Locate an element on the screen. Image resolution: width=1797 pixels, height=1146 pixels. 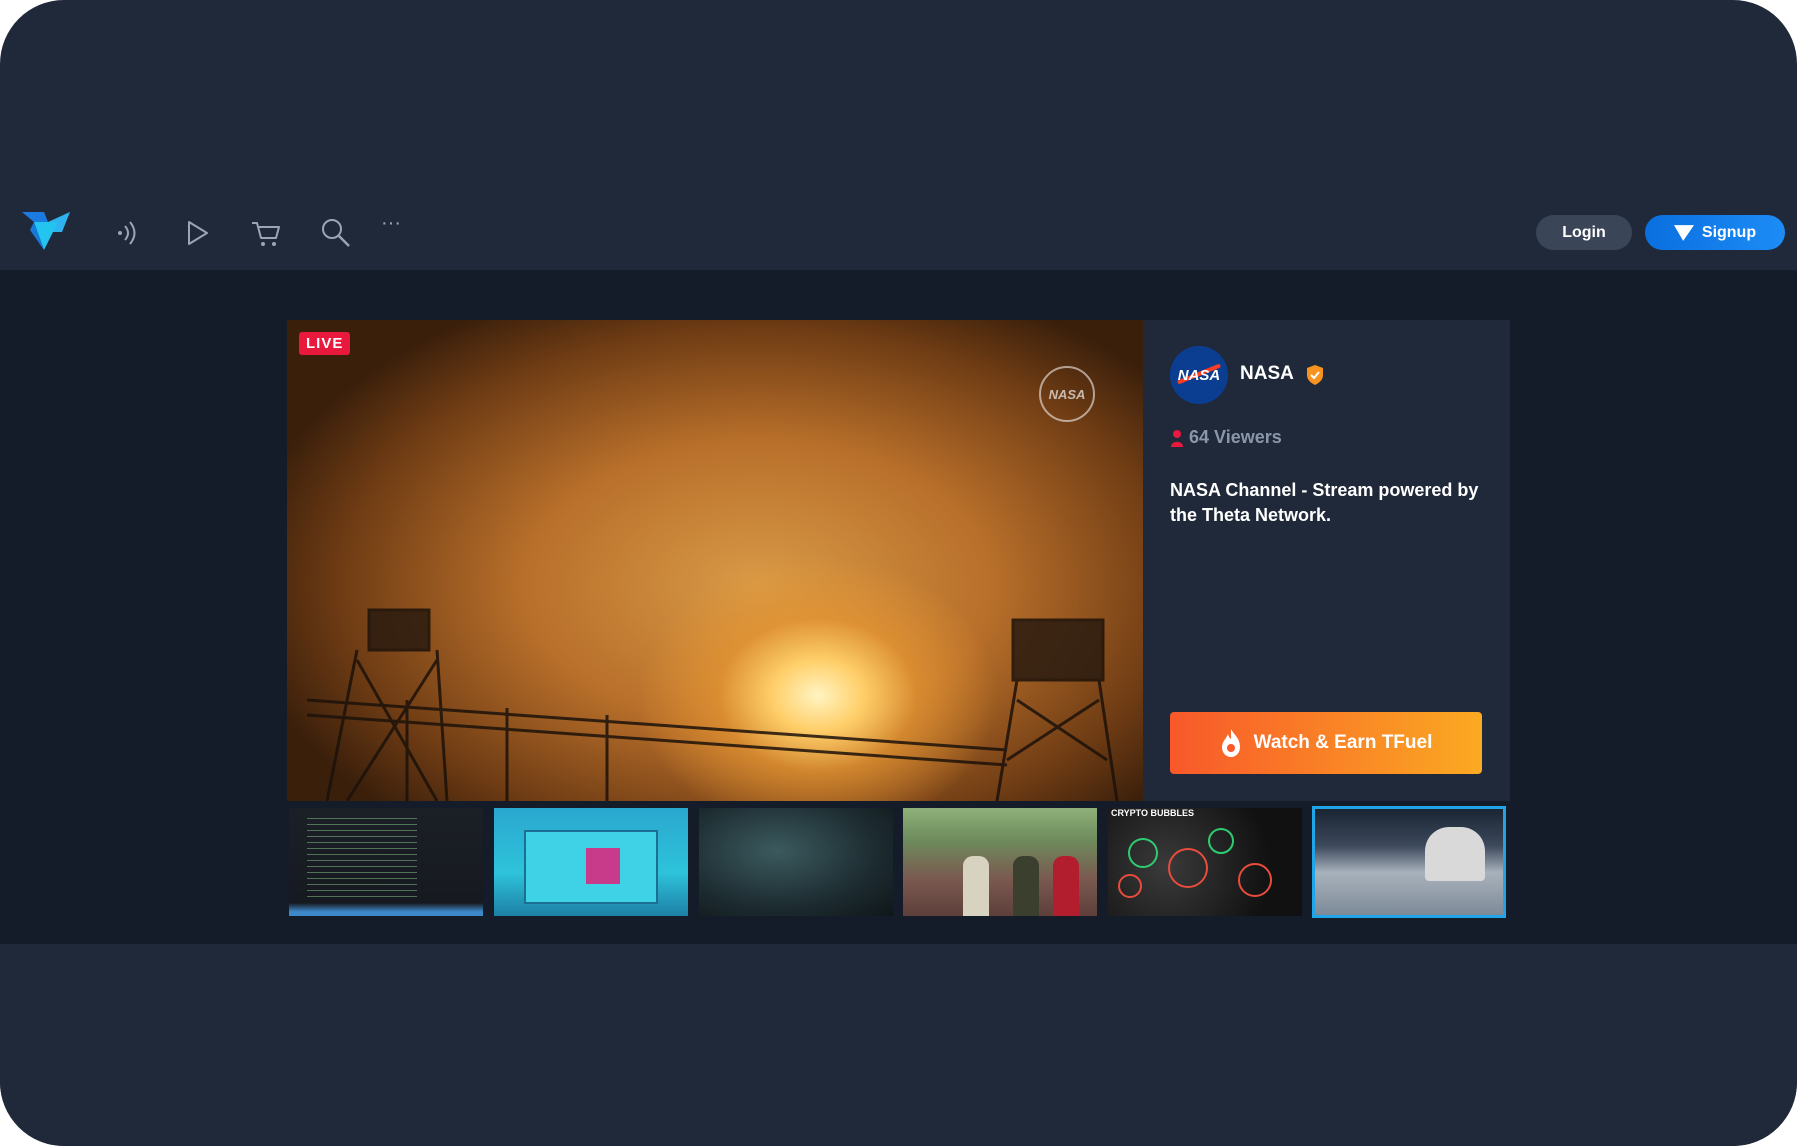
login-button: Login is located at coordinates (1584, 232).